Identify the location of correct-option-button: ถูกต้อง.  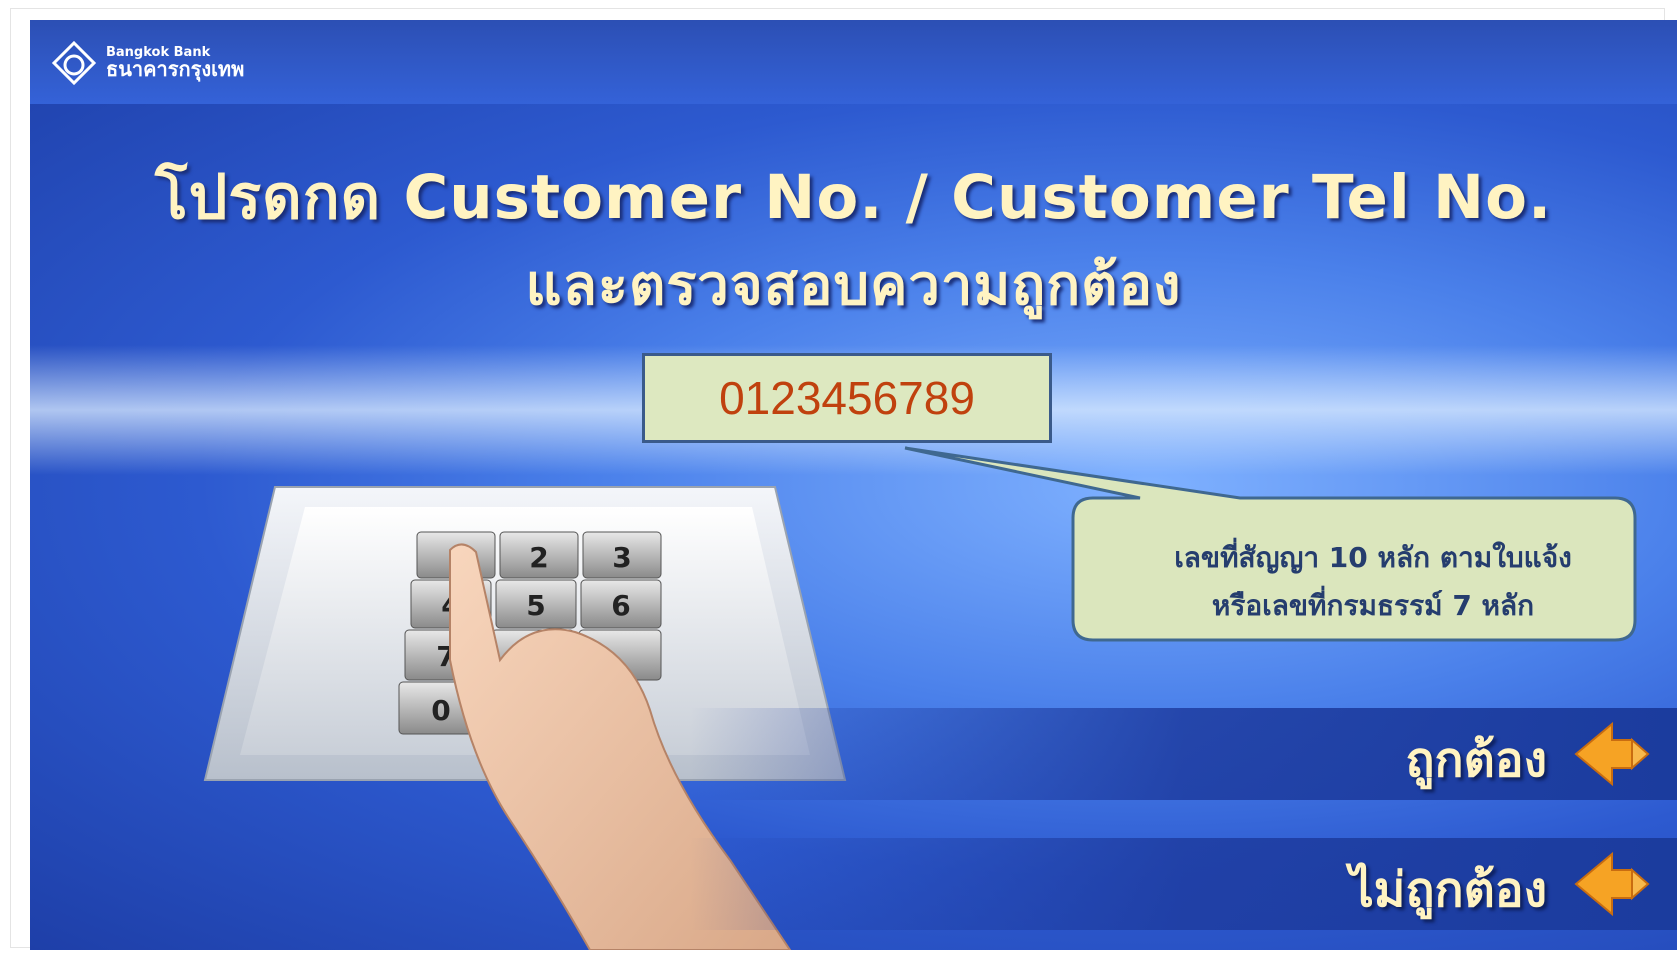
(1183, 754).